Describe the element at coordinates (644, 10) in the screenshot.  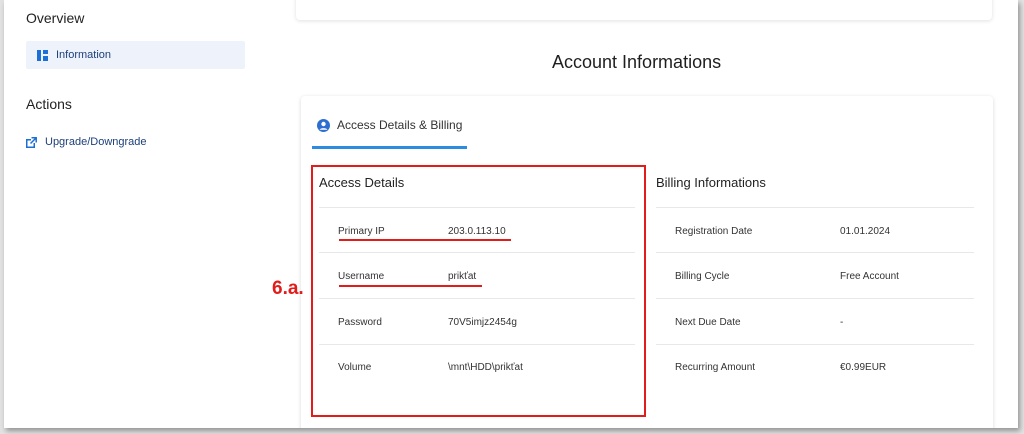
I see `top-card` at that location.